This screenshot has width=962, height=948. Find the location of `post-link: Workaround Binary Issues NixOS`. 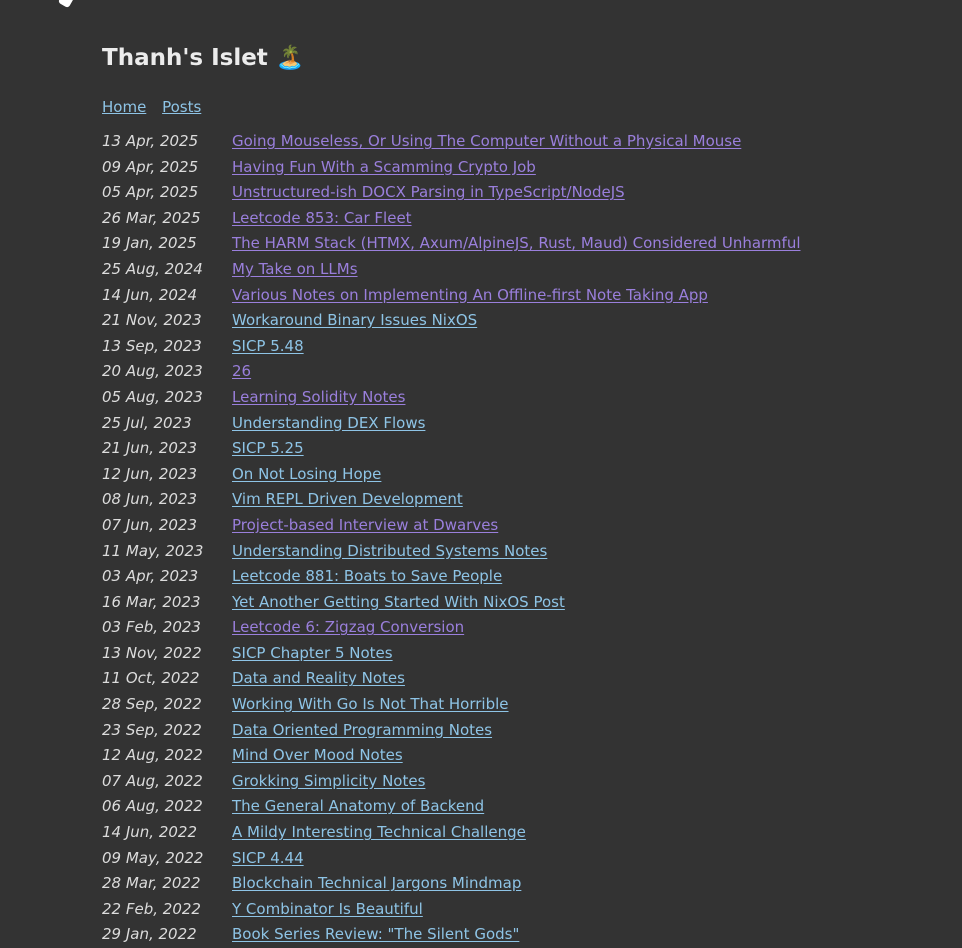

post-link: Workaround Binary Issues NixOS is located at coordinates (354, 321).